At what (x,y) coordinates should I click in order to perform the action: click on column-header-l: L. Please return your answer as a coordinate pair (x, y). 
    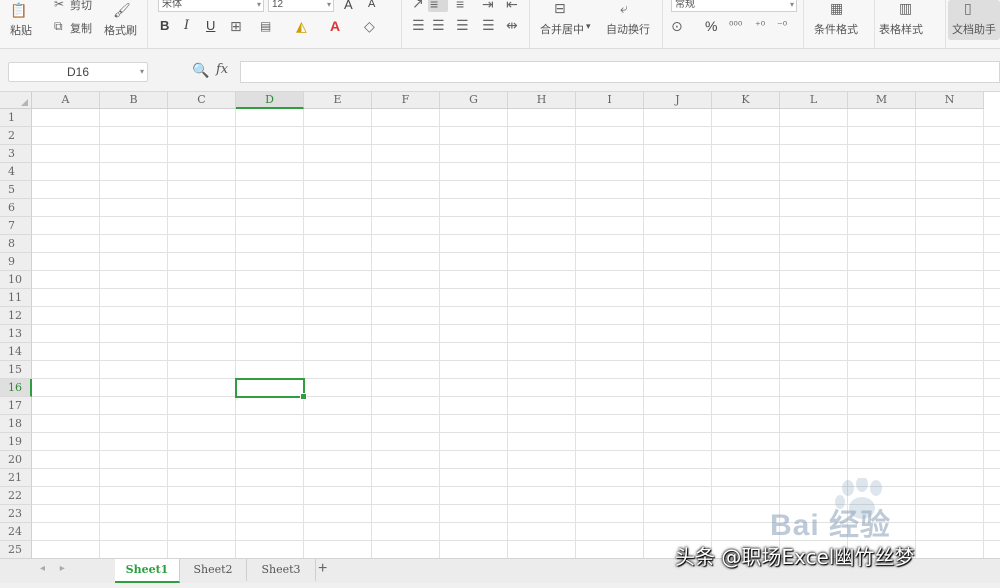
    Looking at the image, I should click on (814, 100).